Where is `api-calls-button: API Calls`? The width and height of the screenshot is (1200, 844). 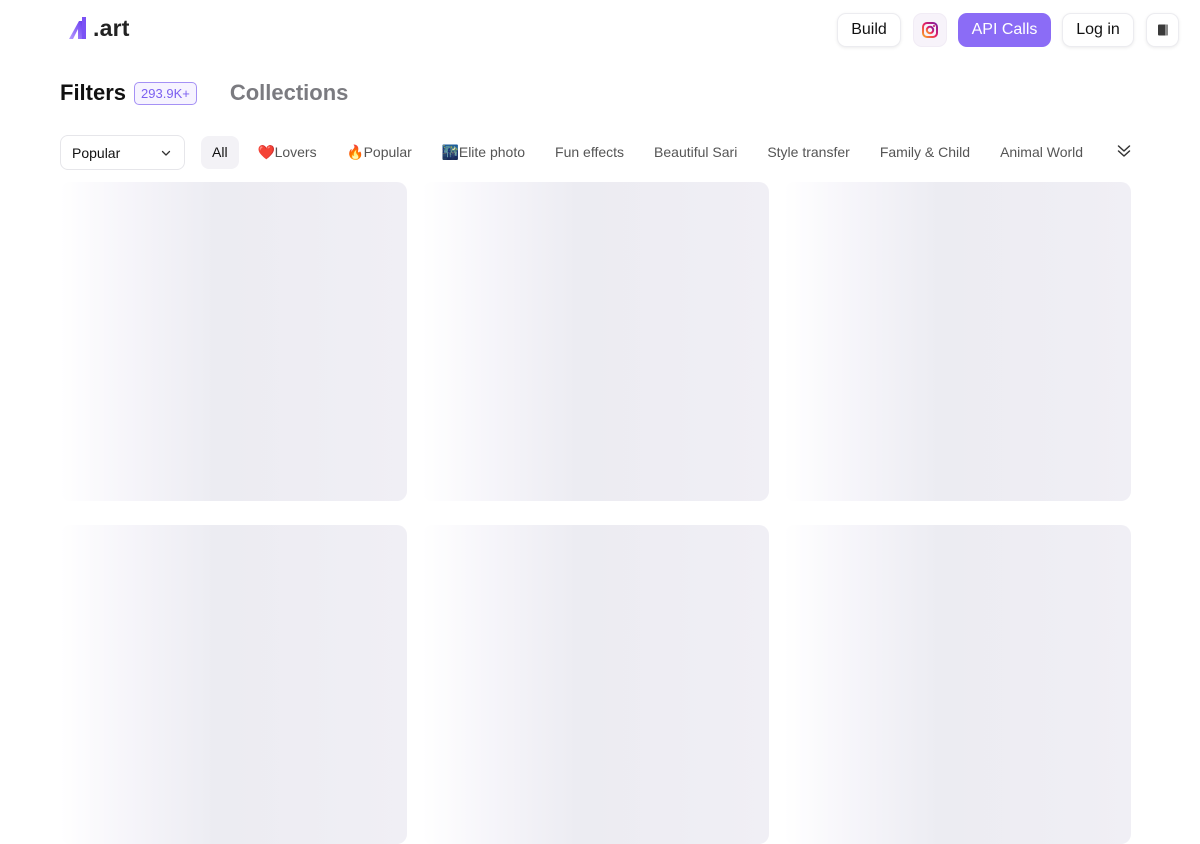 api-calls-button: API Calls is located at coordinates (1004, 30).